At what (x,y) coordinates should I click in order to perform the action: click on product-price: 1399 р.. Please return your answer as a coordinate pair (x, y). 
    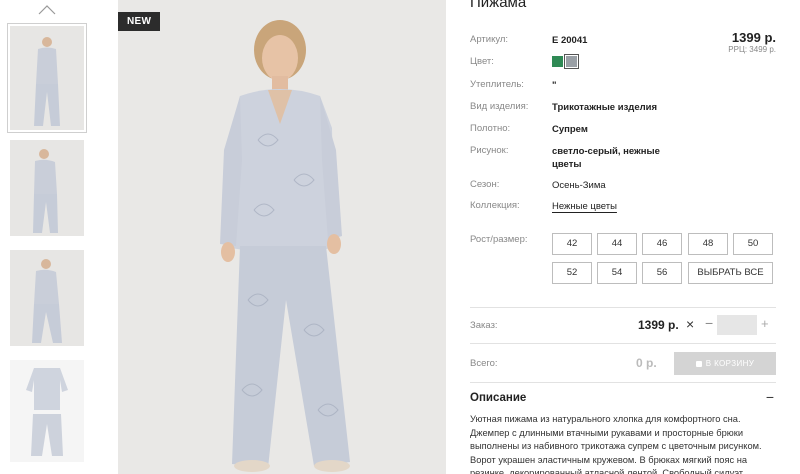
    Looking at the image, I should click on (753, 37).